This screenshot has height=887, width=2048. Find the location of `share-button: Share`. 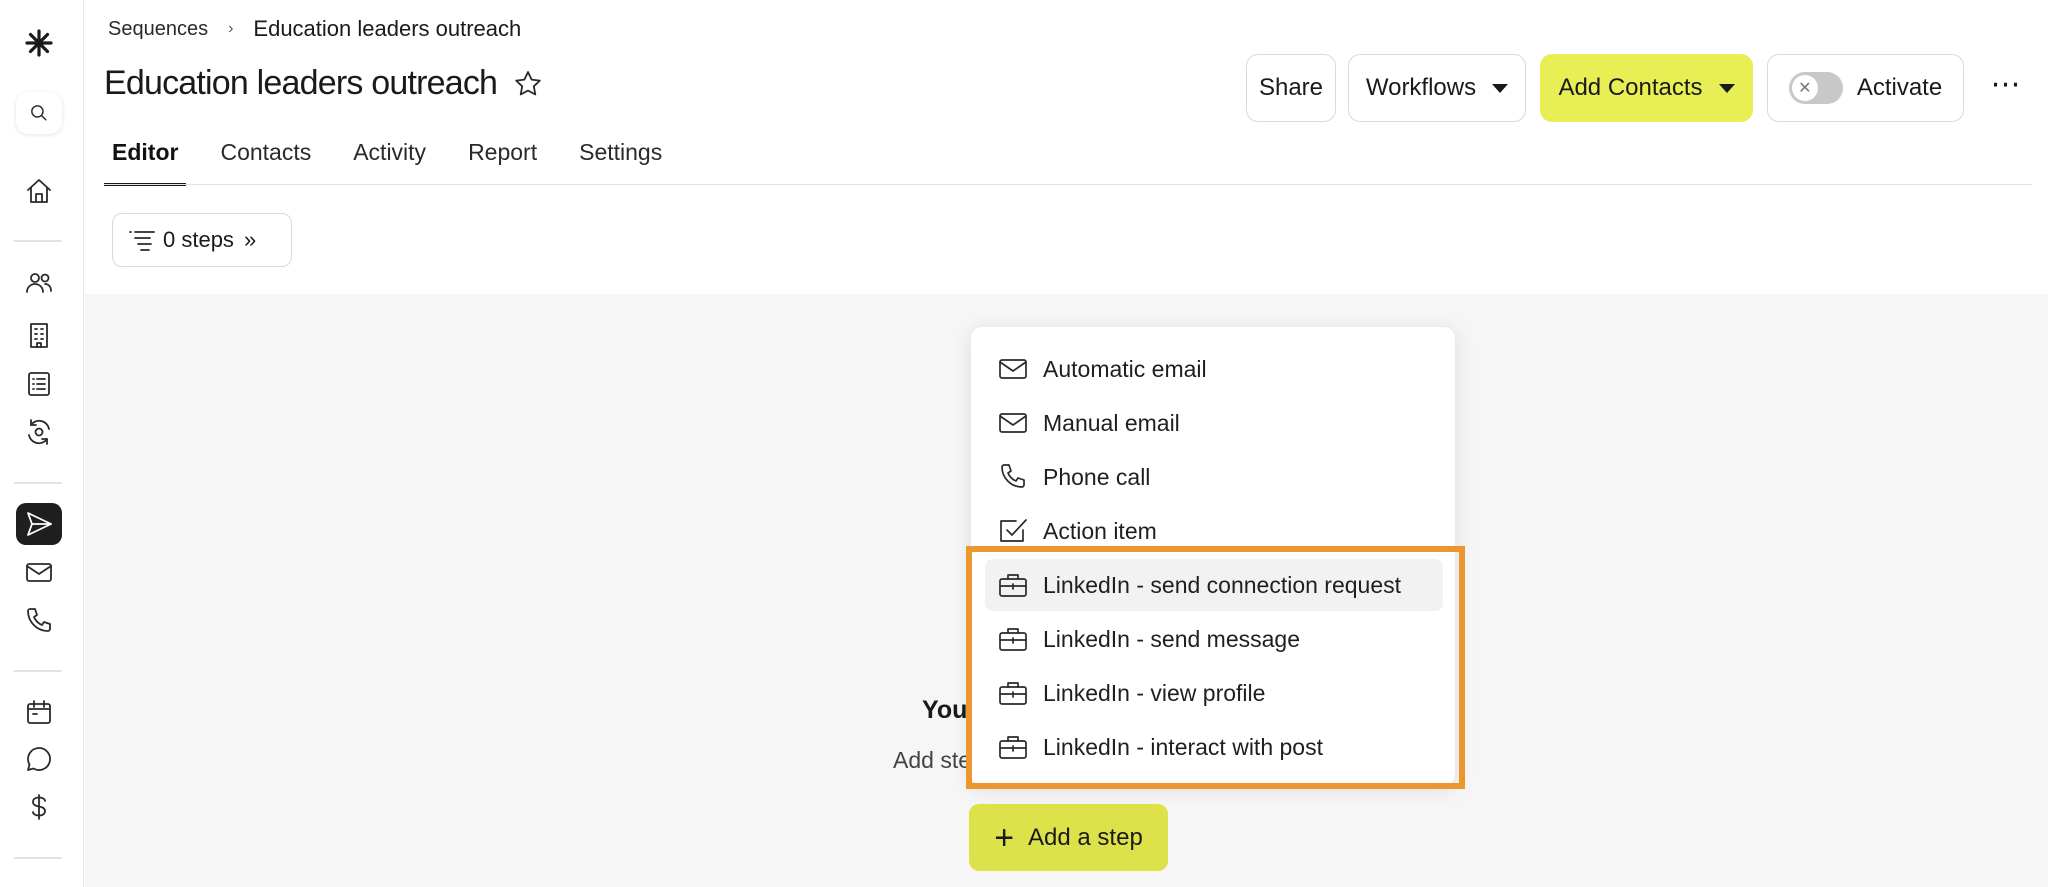

share-button: Share is located at coordinates (1291, 88).